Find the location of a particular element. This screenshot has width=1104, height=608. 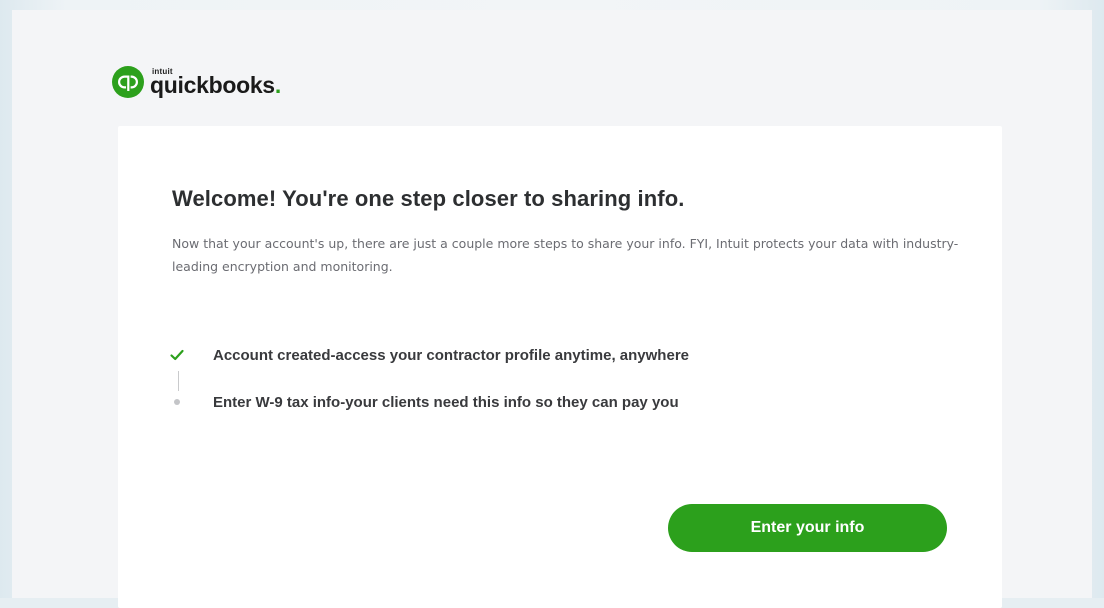

quickbooks-logo: intuit quickbooks. is located at coordinates (196, 82).